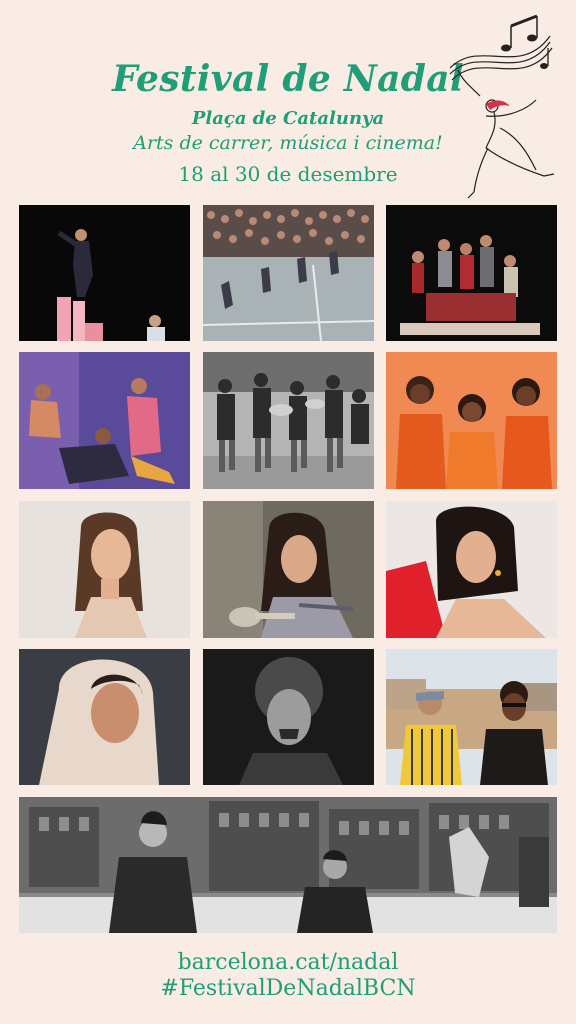 Image resolution: width=576 pixels, height=1024 pixels. Describe the element at coordinates (288, 988) in the screenshot. I see `hashtag: #FestivalDeNadalBCN` at that location.